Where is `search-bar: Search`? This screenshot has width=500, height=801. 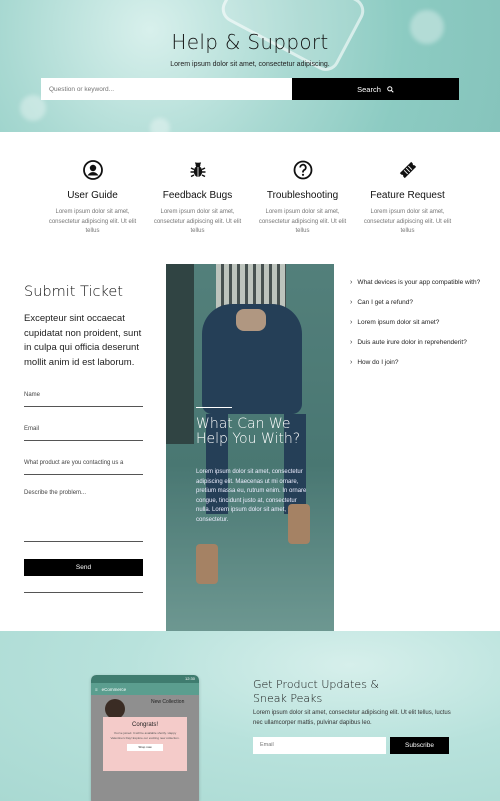
search-bar: Search is located at coordinates (250, 89).